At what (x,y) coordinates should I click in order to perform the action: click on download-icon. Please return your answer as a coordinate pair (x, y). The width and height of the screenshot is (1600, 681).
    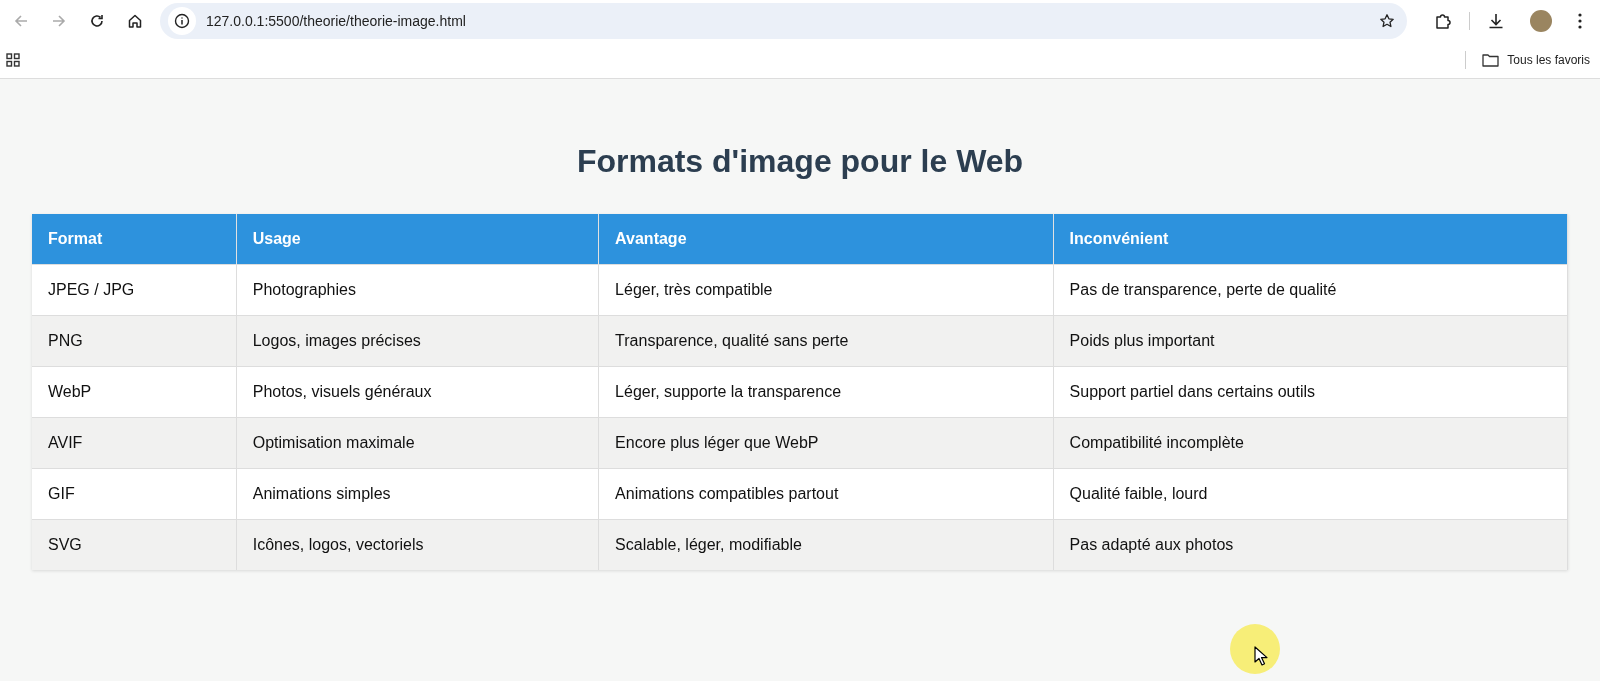
    Looking at the image, I should click on (1496, 21).